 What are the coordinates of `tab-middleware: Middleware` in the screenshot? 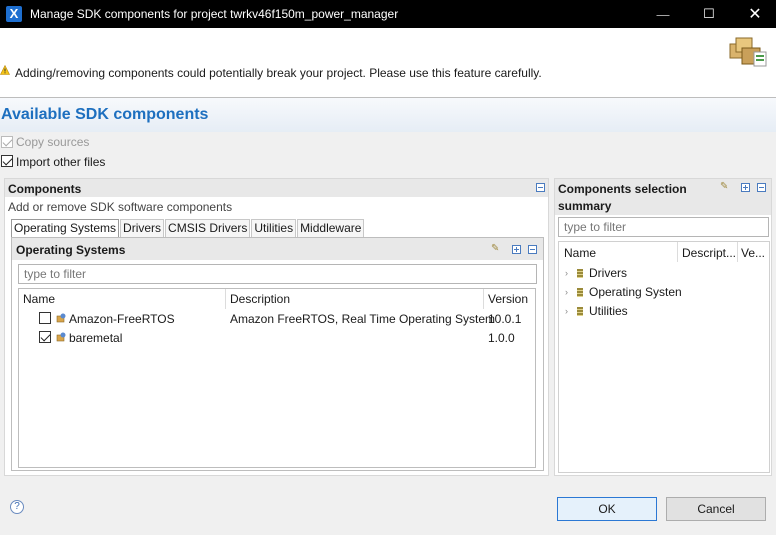 It's located at (331, 228).